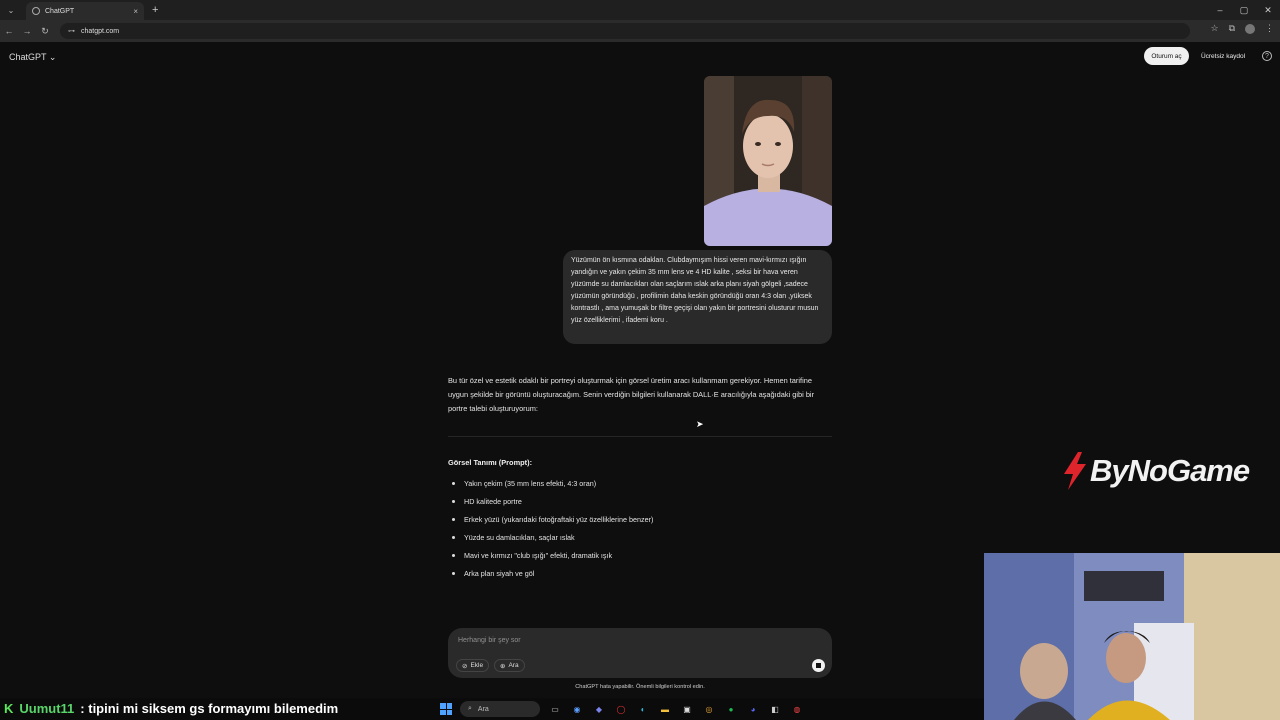 The image size is (1280, 720). I want to click on login-button: Oturum aç, so click(1166, 56).